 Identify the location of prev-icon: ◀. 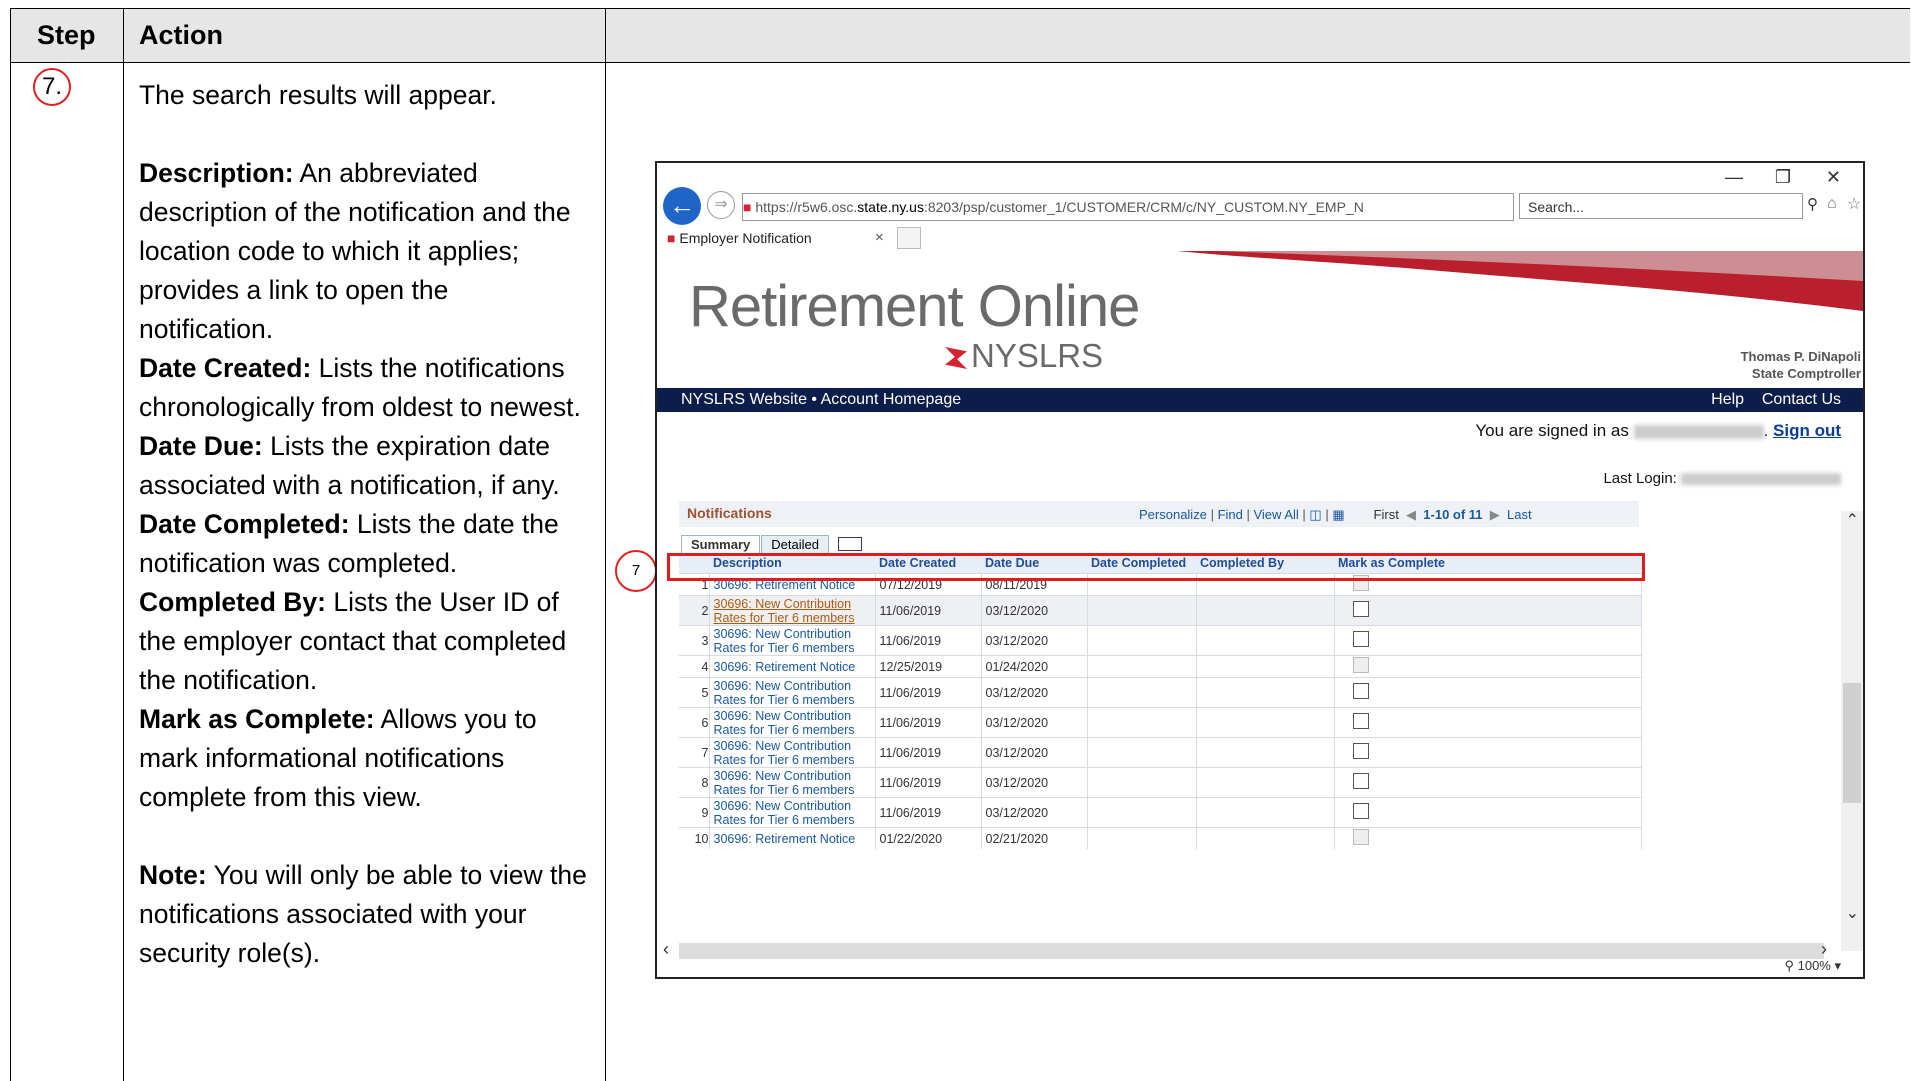
(1411, 514).